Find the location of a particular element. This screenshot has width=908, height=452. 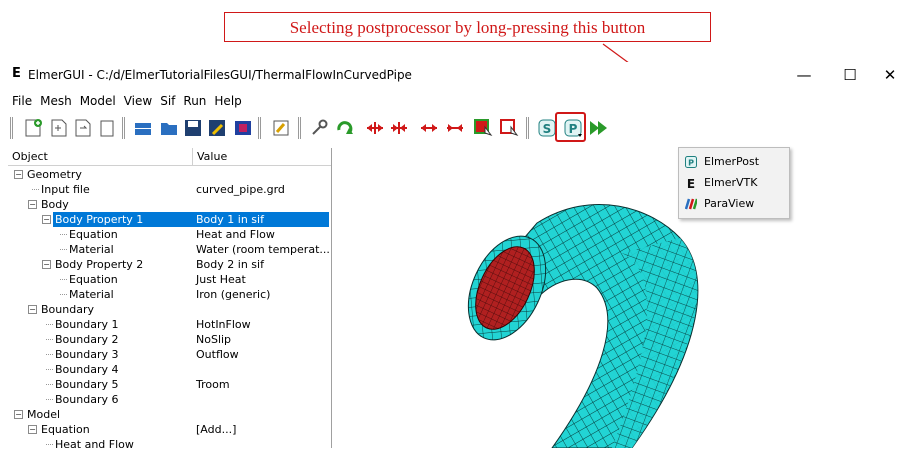

col-object-header: Object is located at coordinates (30, 156).